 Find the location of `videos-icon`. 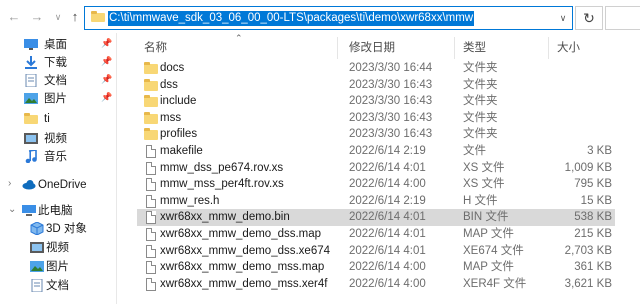

videos-icon is located at coordinates (31, 138).